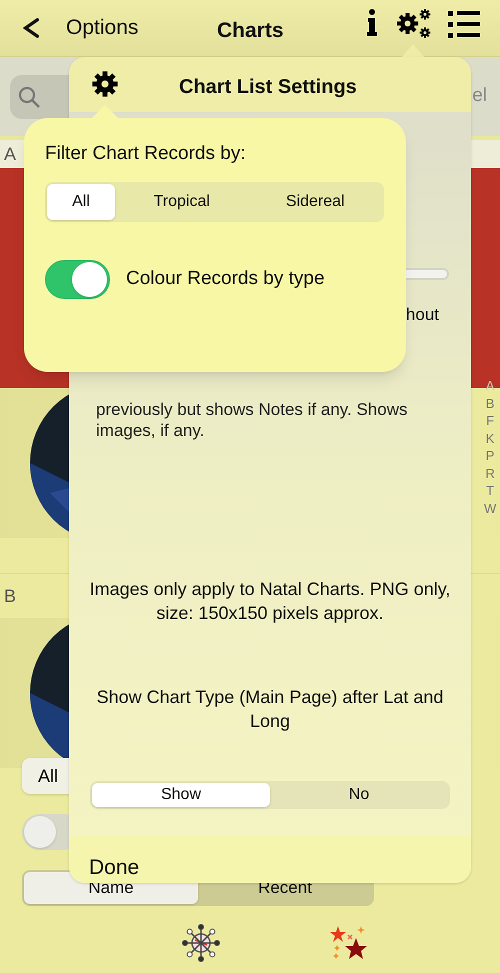  What do you see at coordinates (268, 87) in the screenshot?
I see `popover-title: Chart List Settings` at bounding box center [268, 87].